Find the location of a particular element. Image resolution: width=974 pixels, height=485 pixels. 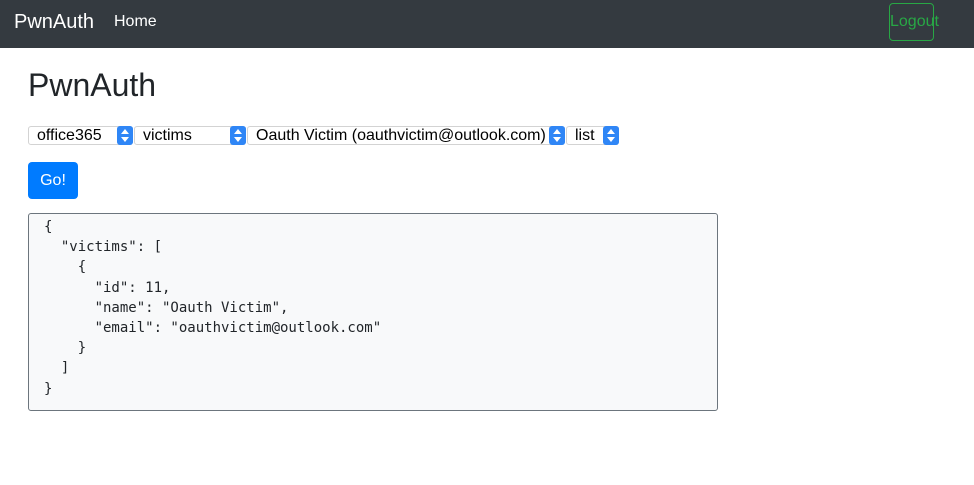

app-select: office365 is located at coordinates (80, 135).